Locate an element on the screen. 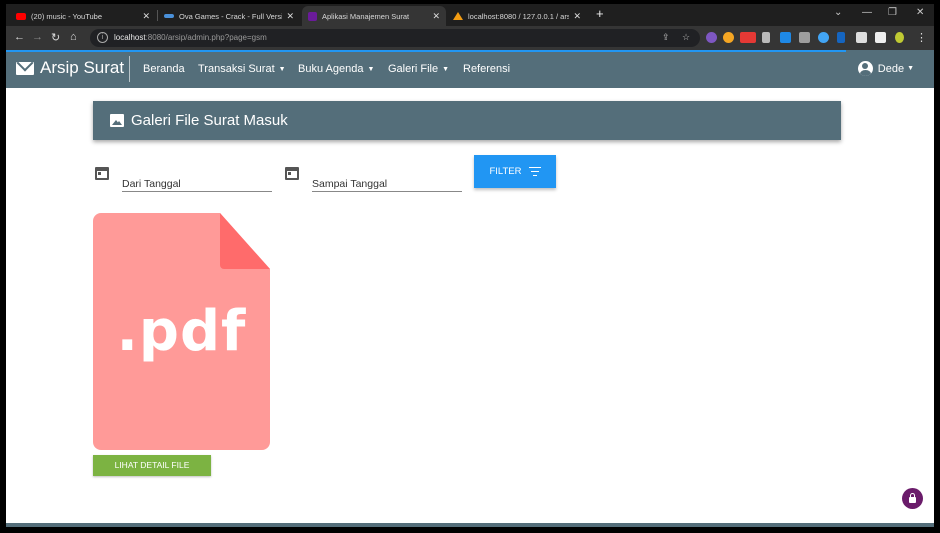  ova-games-icon is located at coordinates (169, 16).